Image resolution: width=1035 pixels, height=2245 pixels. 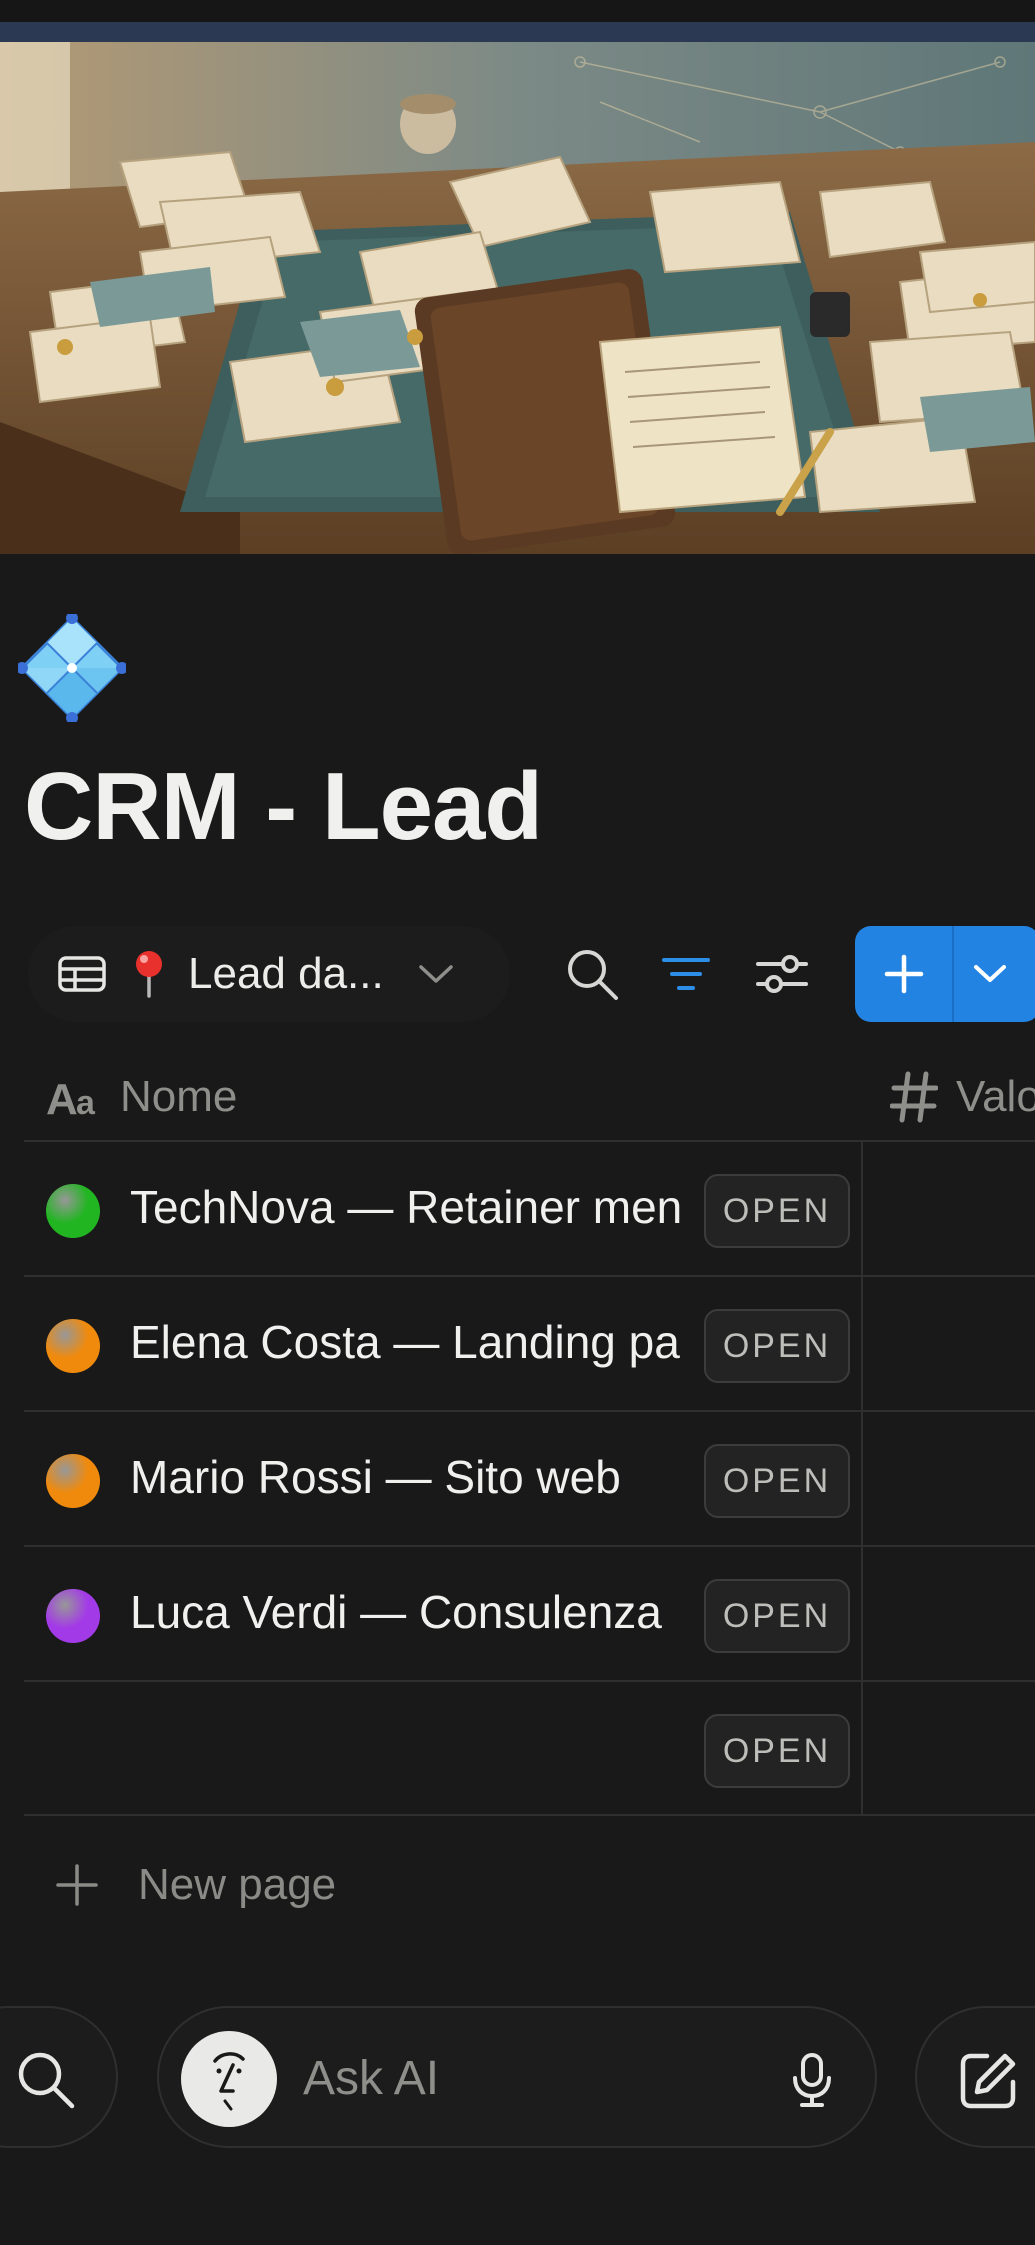 I want to click on column-label: Nome, so click(x=179, y=1096).